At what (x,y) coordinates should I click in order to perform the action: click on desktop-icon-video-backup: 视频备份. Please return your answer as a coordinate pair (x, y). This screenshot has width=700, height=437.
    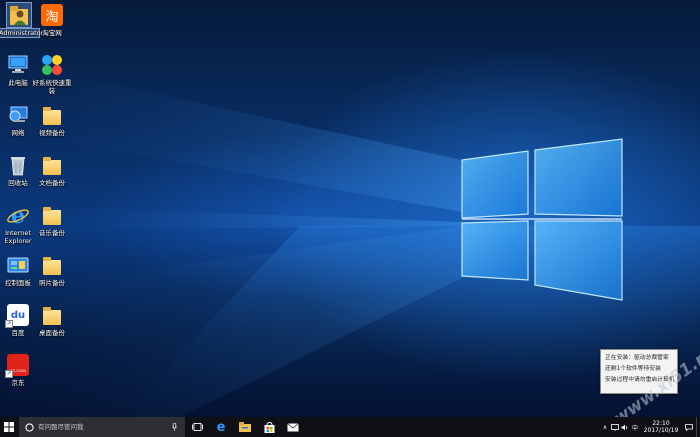
    Looking at the image, I should click on (52, 120).